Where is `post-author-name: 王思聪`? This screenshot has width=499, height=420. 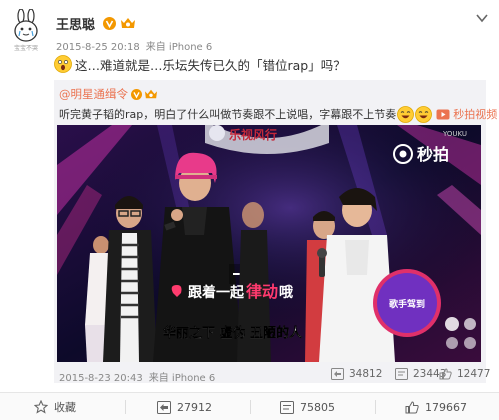
post-author-name: 王思聪 is located at coordinates (75, 23).